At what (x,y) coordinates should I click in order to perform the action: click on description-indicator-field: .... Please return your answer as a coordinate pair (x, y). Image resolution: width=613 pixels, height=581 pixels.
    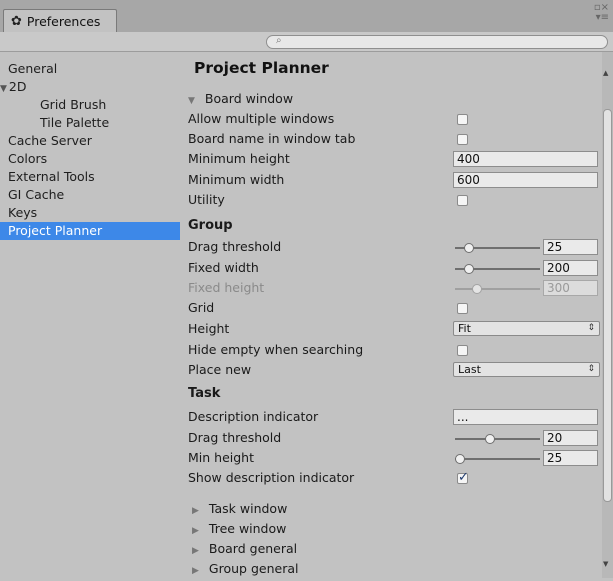
    Looking at the image, I should click on (525, 417).